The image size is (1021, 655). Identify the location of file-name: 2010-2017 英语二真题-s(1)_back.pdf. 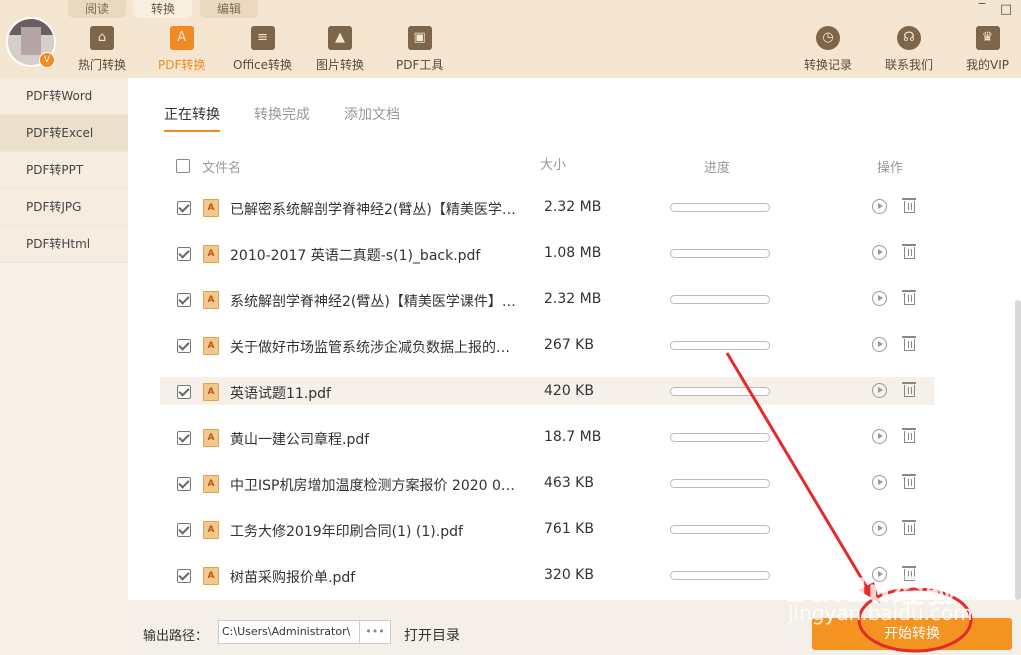
(355, 256).